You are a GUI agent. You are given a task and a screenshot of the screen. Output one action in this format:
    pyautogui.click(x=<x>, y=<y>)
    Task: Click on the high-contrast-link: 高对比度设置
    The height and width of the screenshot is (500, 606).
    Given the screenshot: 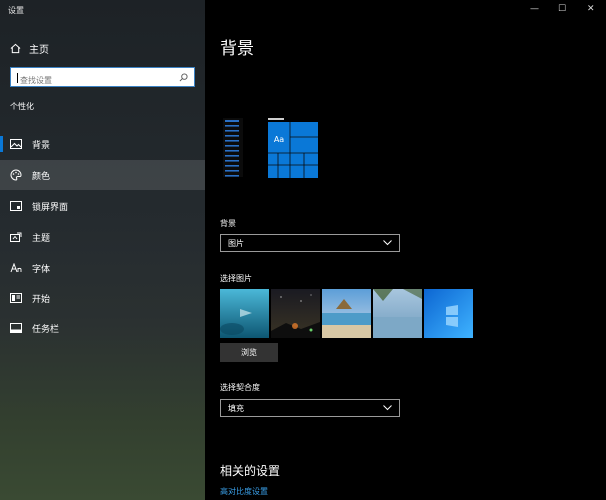 What is the action you would take?
    pyautogui.click(x=244, y=491)
    